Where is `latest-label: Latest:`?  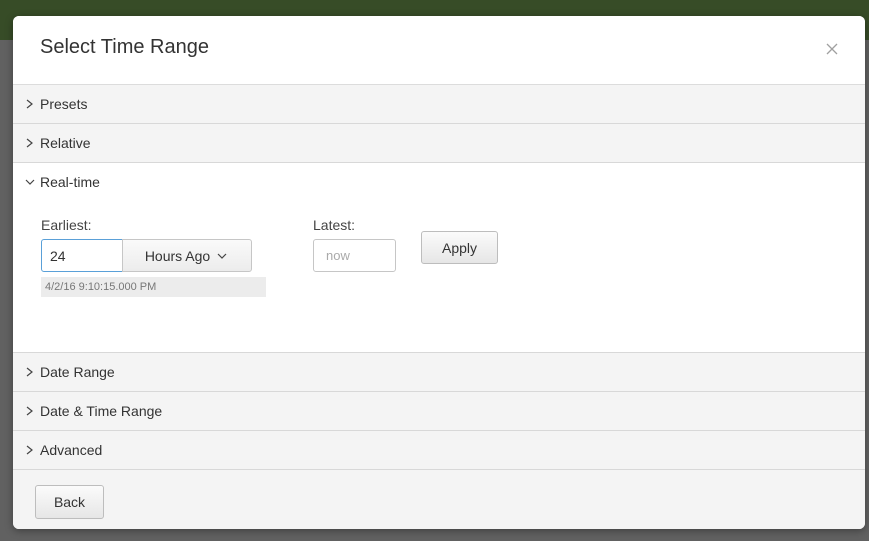 latest-label: Latest: is located at coordinates (334, 225).